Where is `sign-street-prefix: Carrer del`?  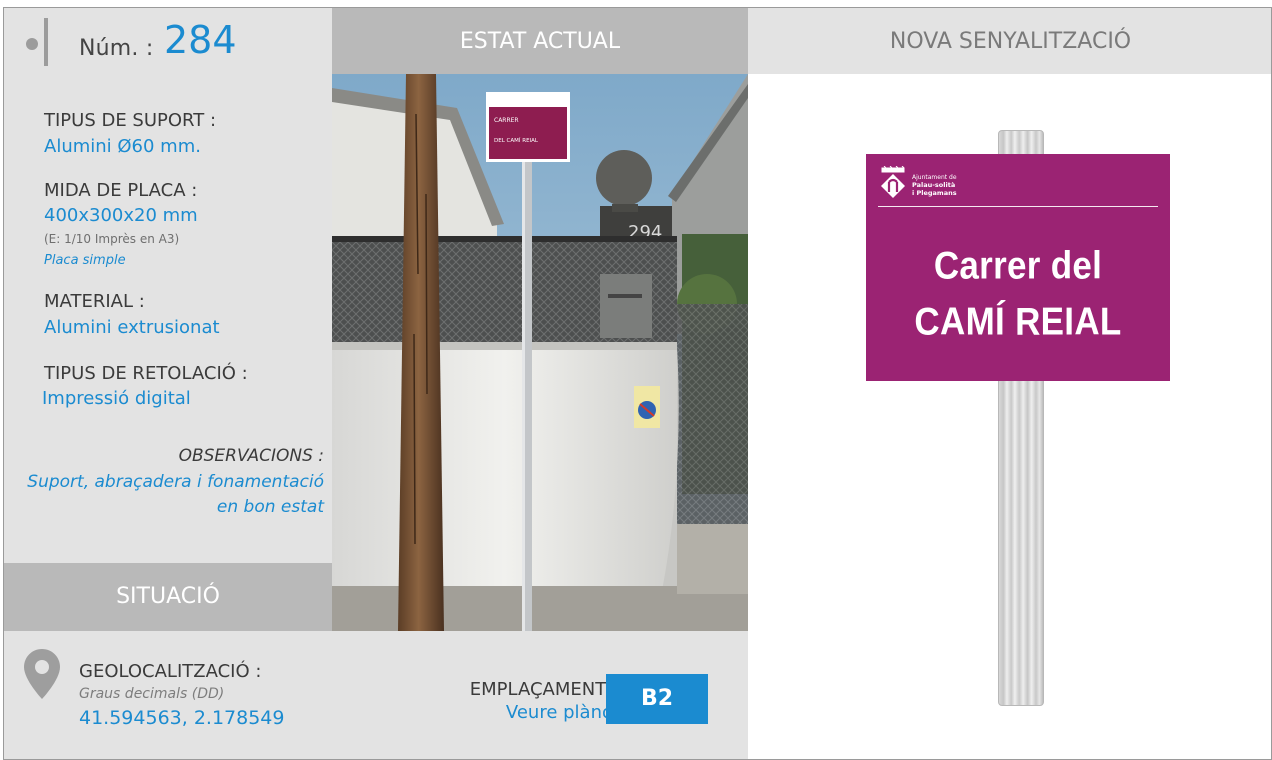
sign-street-prefix: Carrer del is located at coordinates (1018, 265).